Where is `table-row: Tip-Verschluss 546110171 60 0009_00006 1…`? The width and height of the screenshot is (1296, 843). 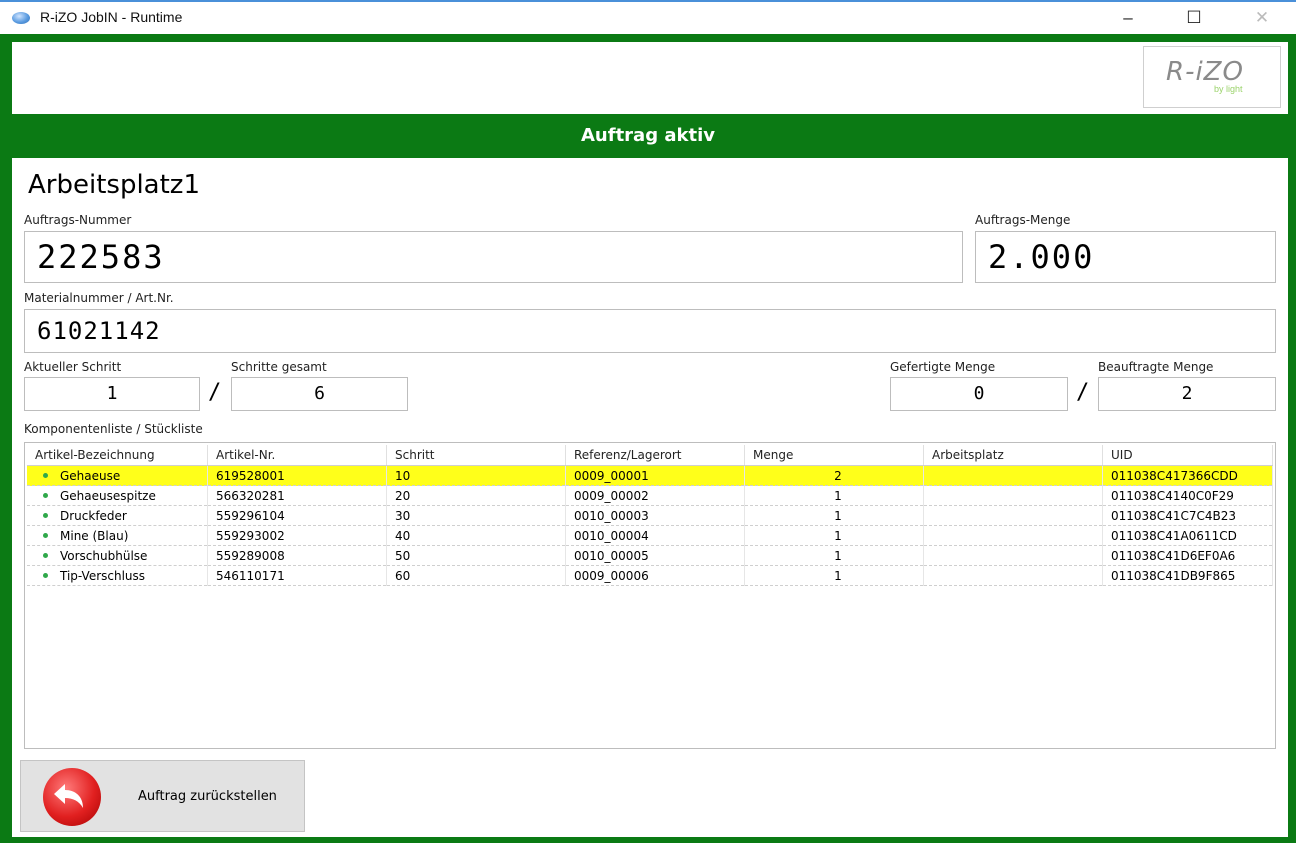 table-row: Tip-Verschluss 546110171 60 0009_00006 1… is located at coordinates (650, 575).